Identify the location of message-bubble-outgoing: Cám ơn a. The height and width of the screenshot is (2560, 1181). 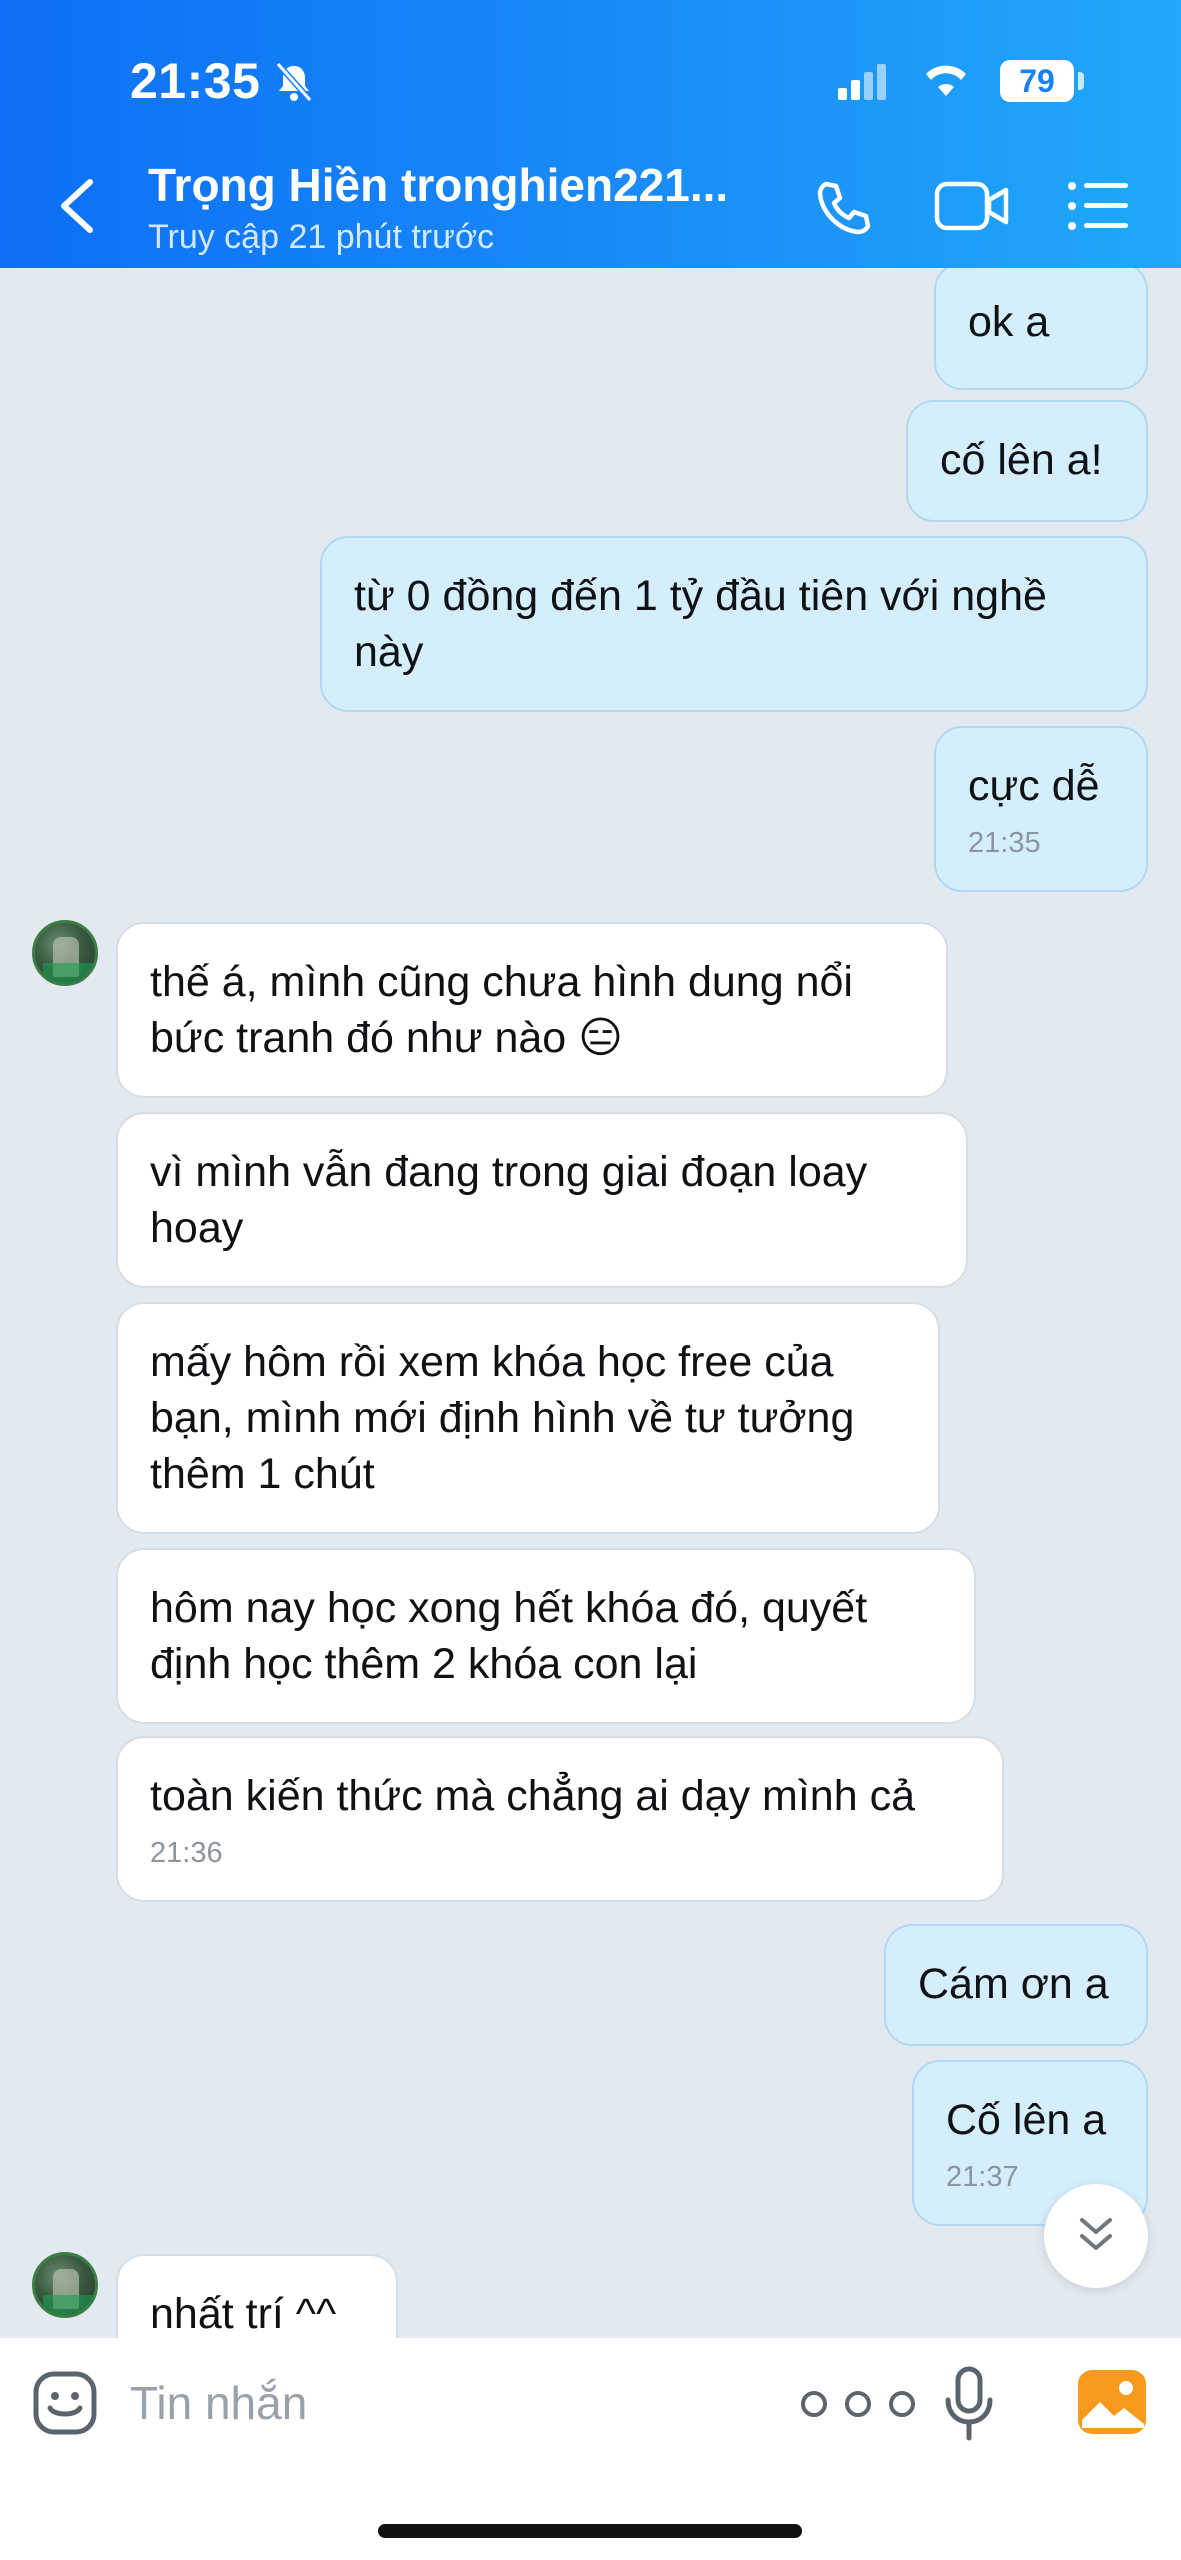
(1016, 1985).